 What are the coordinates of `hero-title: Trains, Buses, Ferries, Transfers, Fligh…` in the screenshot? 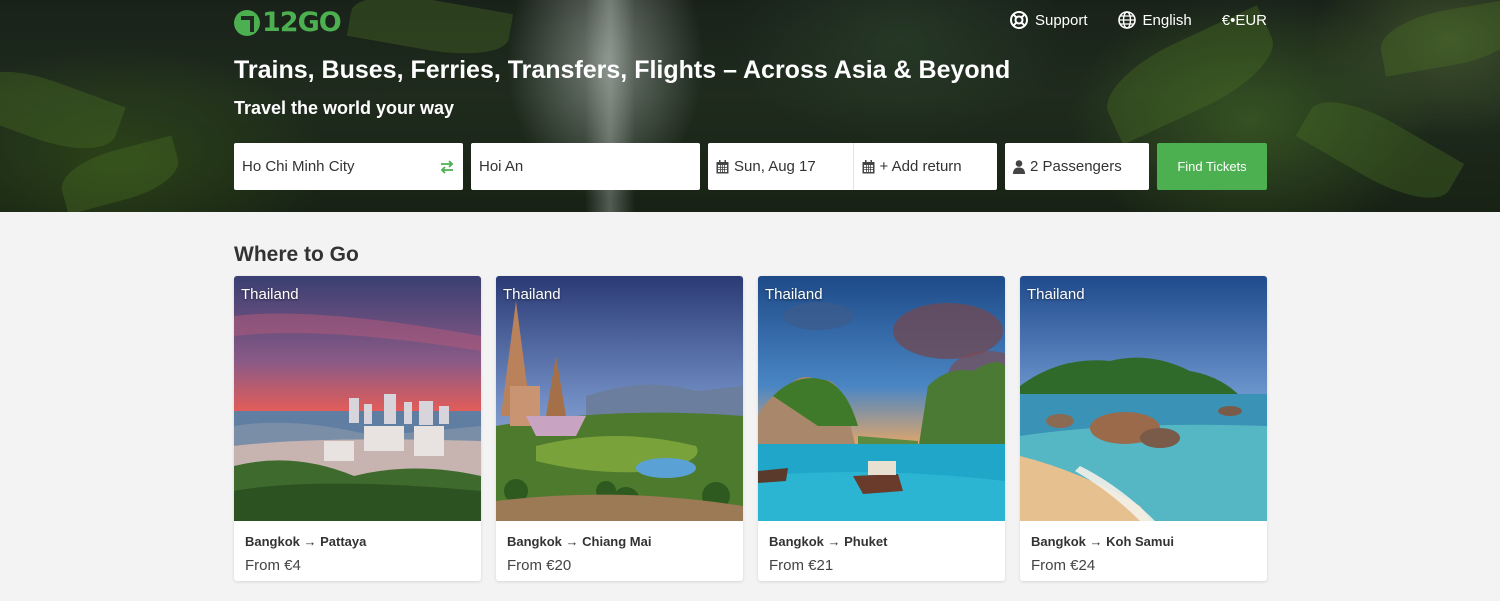 It's located at (622, 70).